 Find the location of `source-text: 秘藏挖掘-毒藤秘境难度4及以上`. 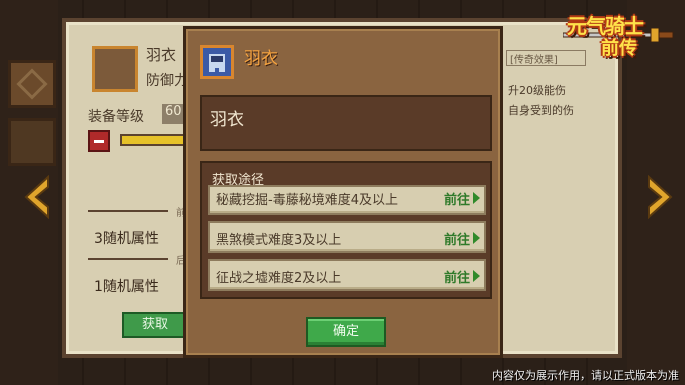

source-text: 秘藏挖掘-毒藤秘境难度4及以上 is located at coordinates (307, 200).